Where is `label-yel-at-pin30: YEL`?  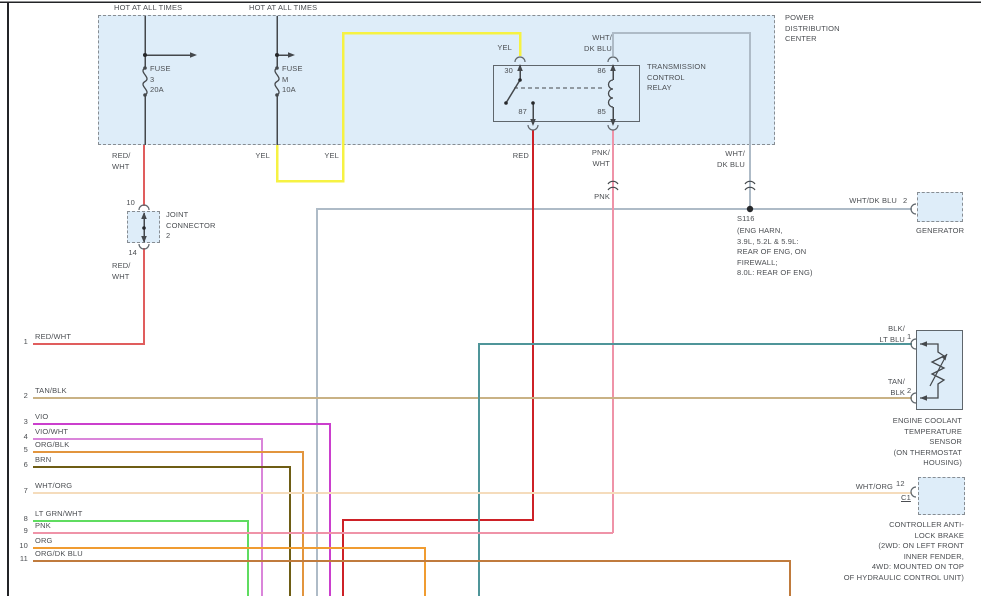 label-yel-at-pin30: YEL is located at coordinates (504, 47).